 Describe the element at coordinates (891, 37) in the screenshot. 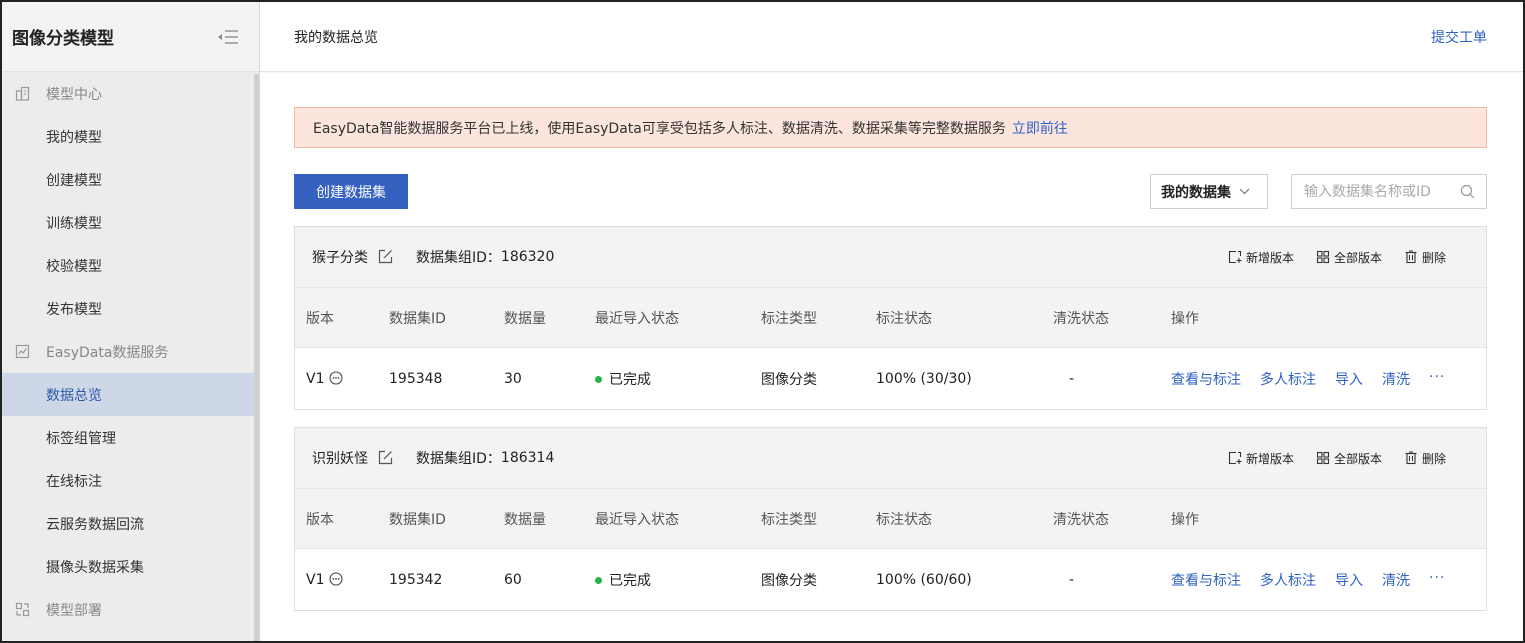

I see `top-bar: 我的数据总览 提交工单` at that location.